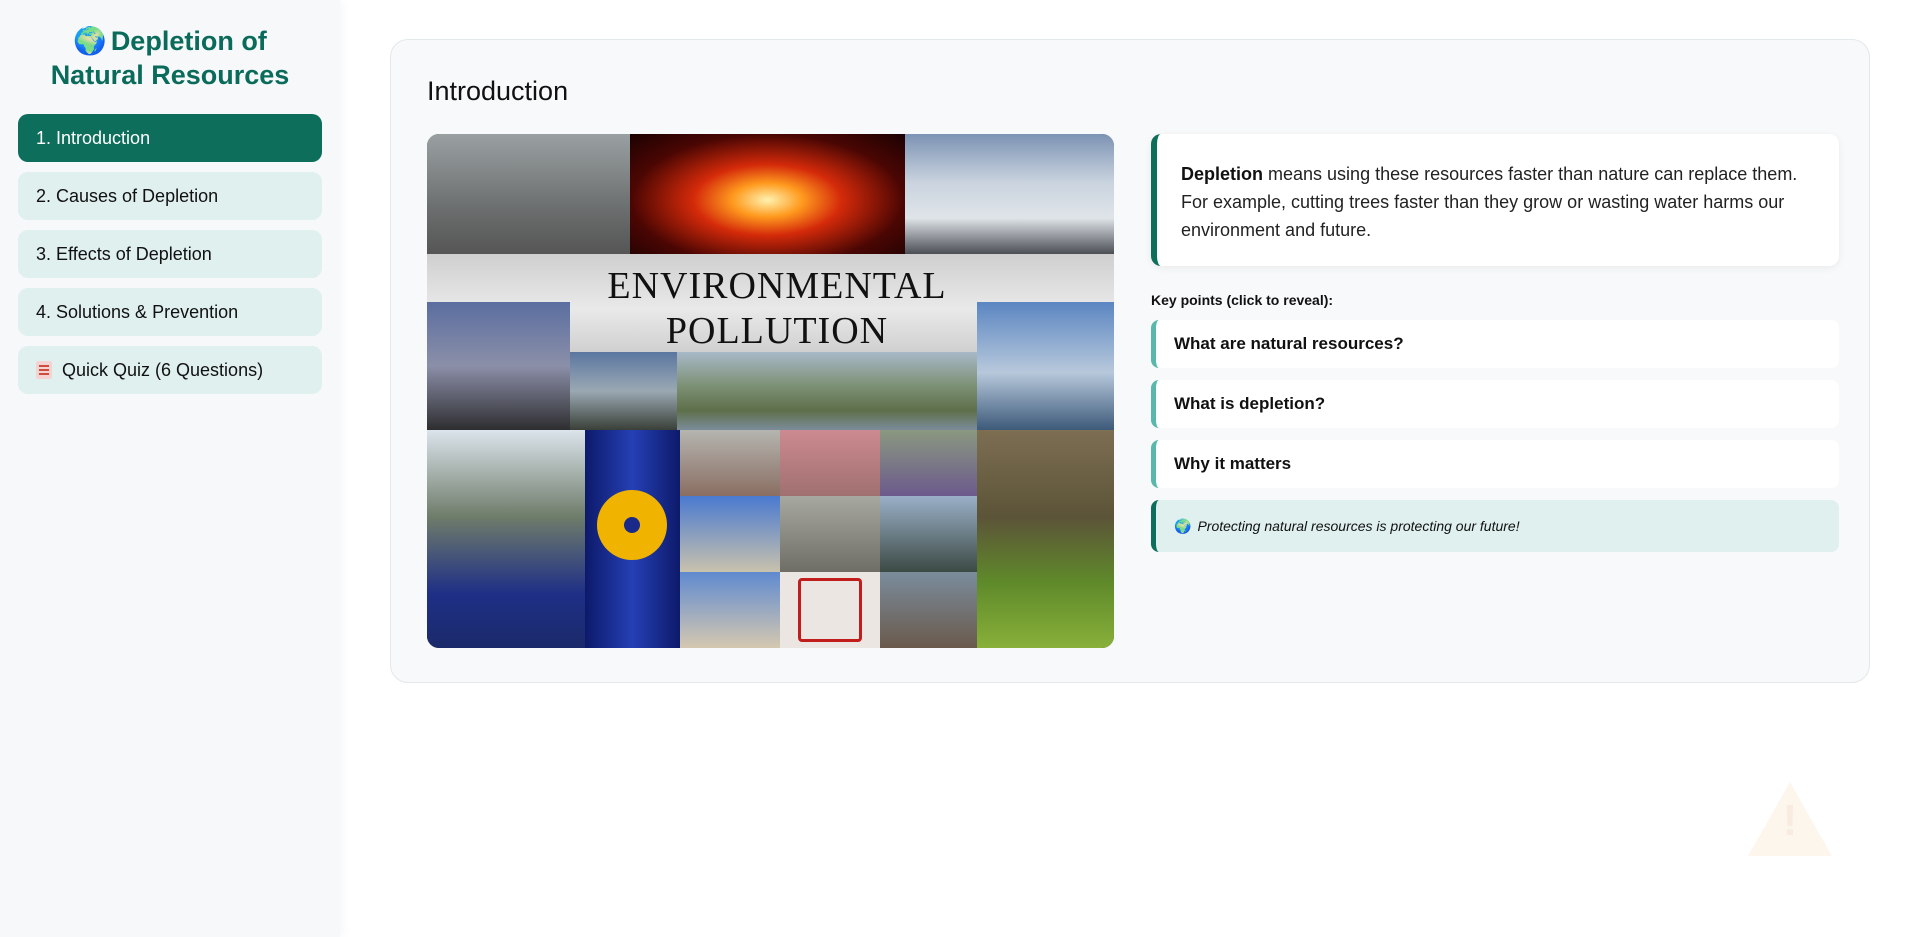 This screenshot has width=1916, height=937. I want to click on cooling-towers-photo, so click(1045, 366).